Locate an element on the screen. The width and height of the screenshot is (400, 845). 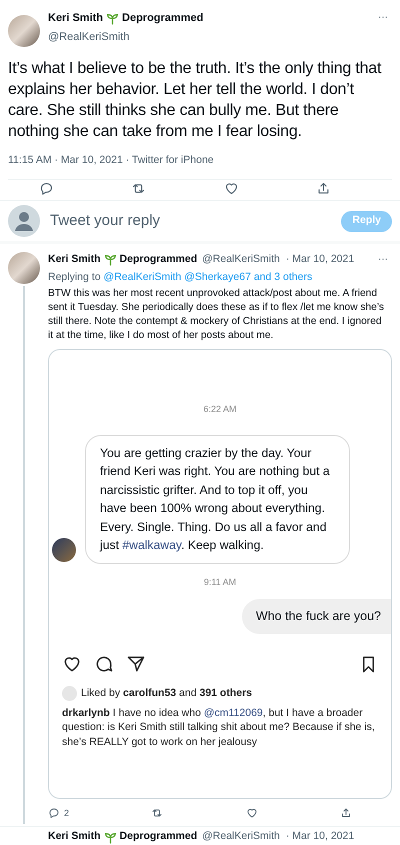
tweet-text: It’s what I believe to be the truth. It’s the only thing that explains her behavior. Let her tell the world. I don’t care. She still thinks she can bully me. But there nothing she can take from me I fear losing. is located at coordinates (194, 100).